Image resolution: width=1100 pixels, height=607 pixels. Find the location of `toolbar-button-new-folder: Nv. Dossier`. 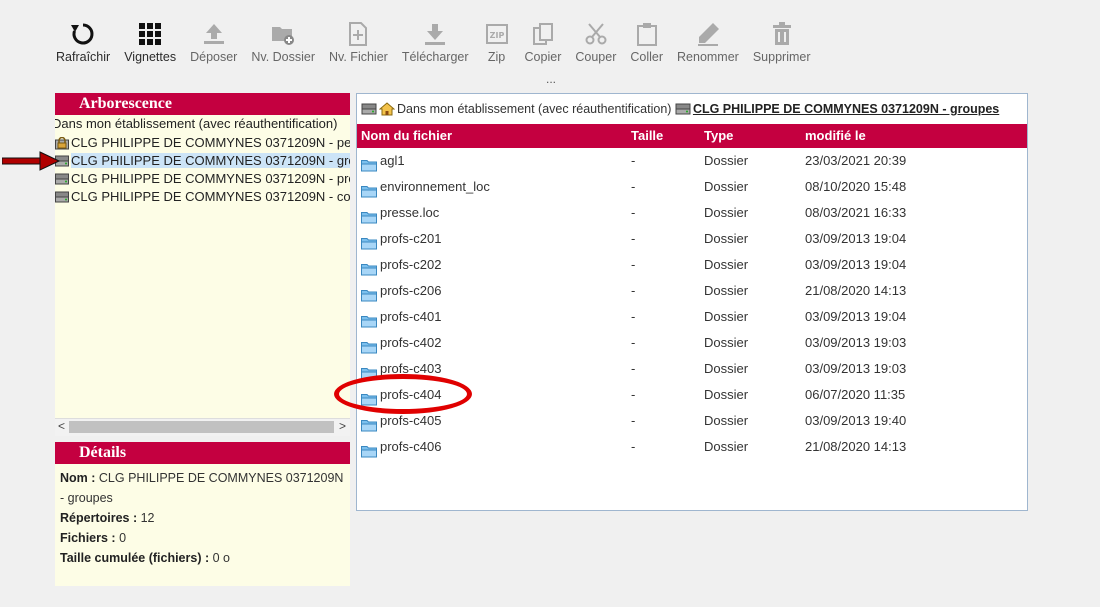

toolbar-button-new-folder: Nv. Dossier is located at coordinates (283, 42).